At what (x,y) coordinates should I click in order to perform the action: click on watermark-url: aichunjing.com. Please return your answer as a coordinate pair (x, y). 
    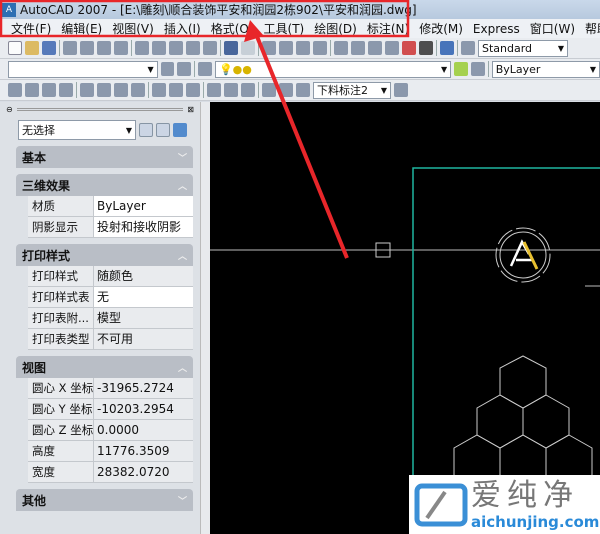
    Looking at the image, I should click on (535, 521).